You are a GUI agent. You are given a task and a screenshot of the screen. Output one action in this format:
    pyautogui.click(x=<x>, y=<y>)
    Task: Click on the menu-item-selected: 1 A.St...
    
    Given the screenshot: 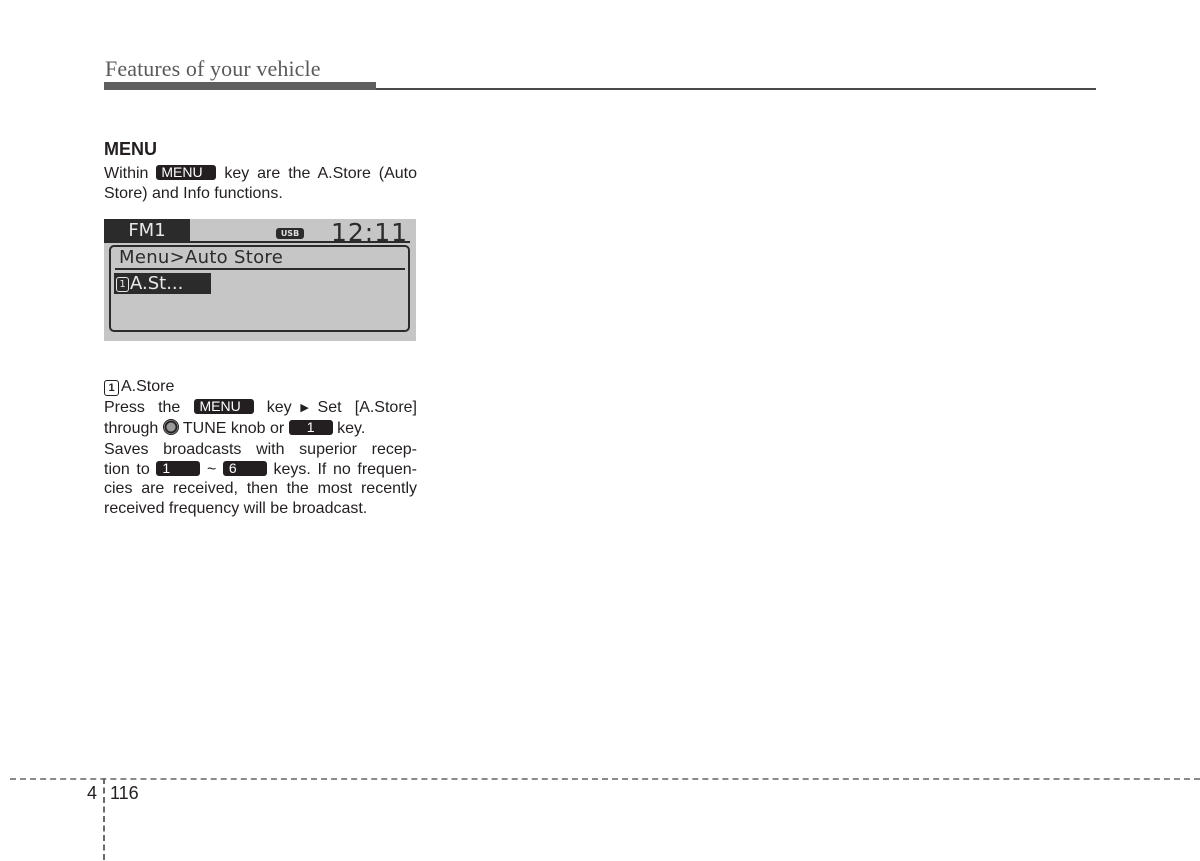 What is the action you would take?
    pyautogui.click(x=162, y=283)
    